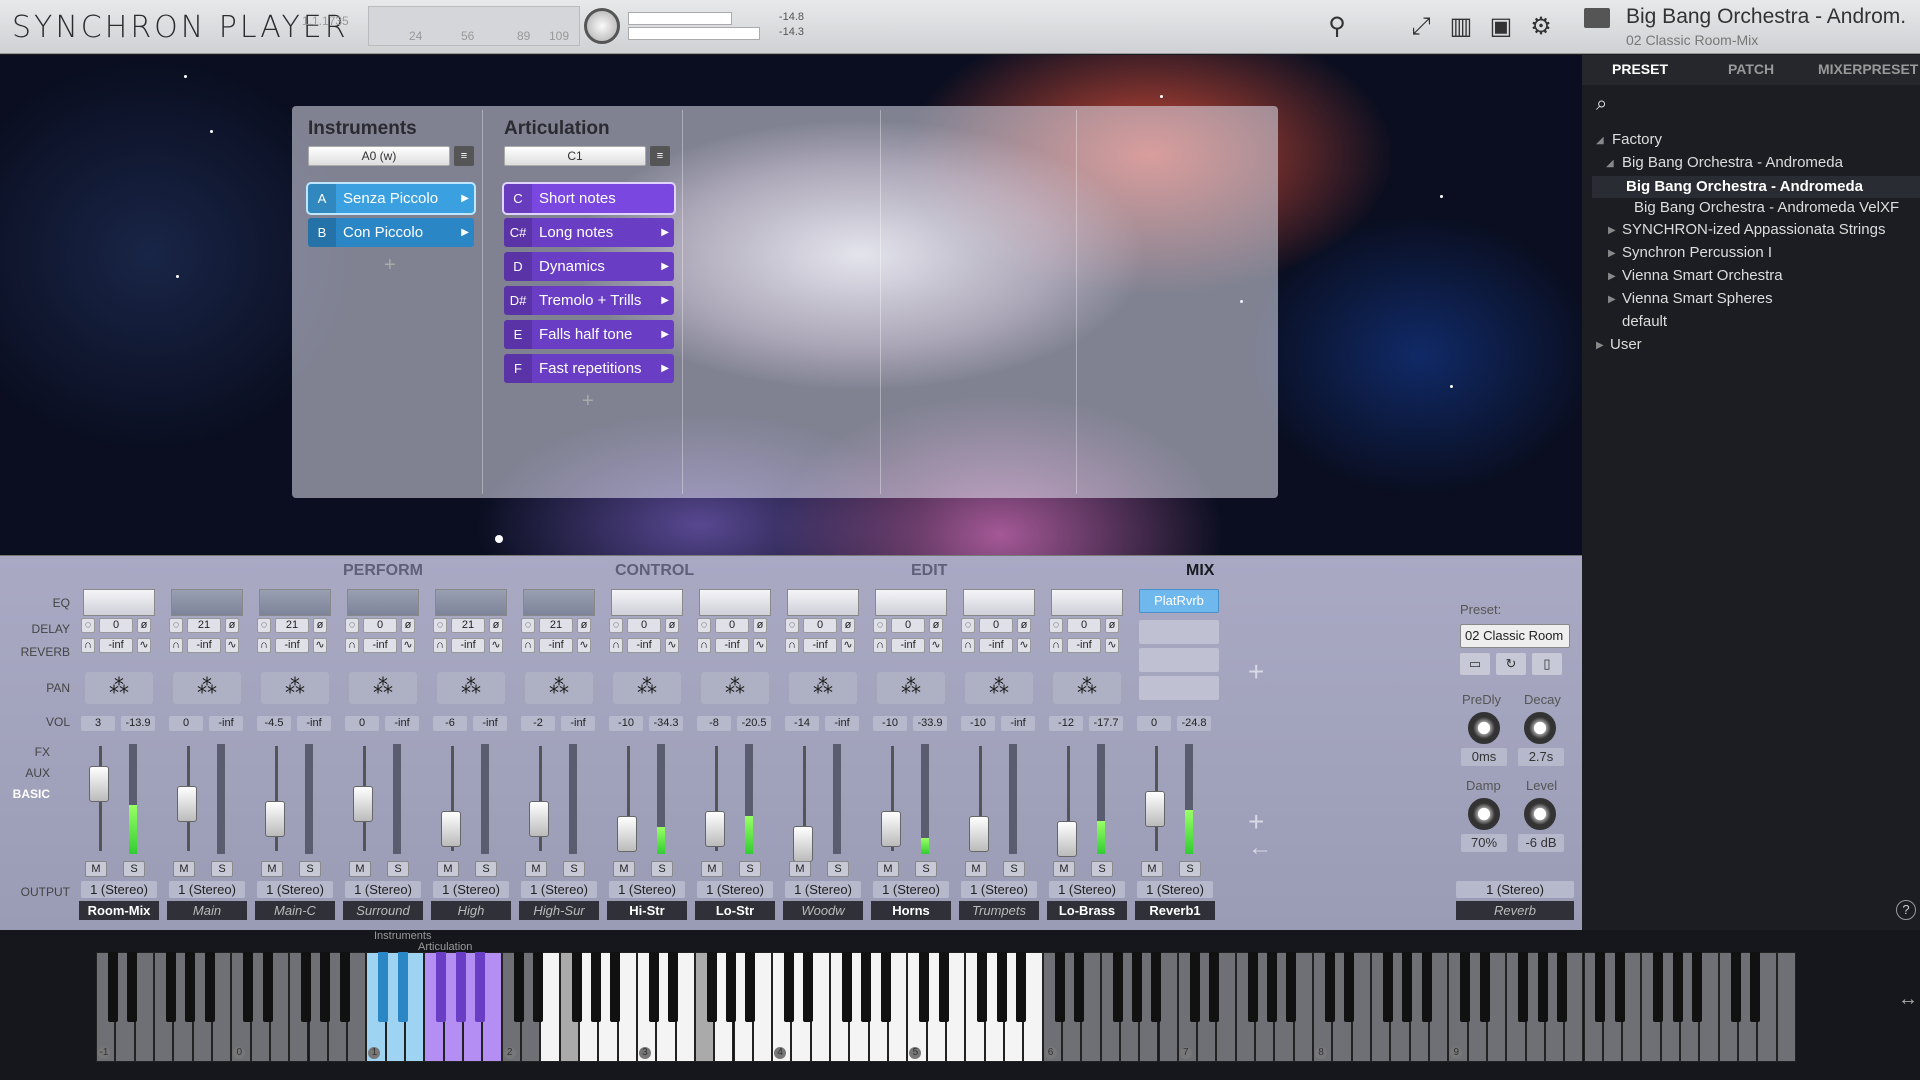  Describe the element at coordinates (391, 232) in the screenshot. I see `instrument-slot-b: B Con Piccolo ▶` at that location.